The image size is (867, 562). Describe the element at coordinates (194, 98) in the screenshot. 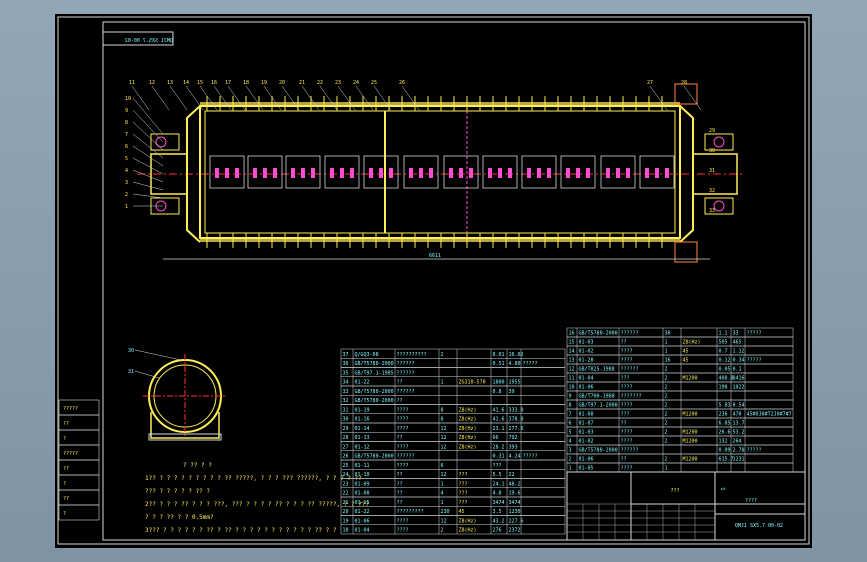

I see `balloon-leader` at that location.